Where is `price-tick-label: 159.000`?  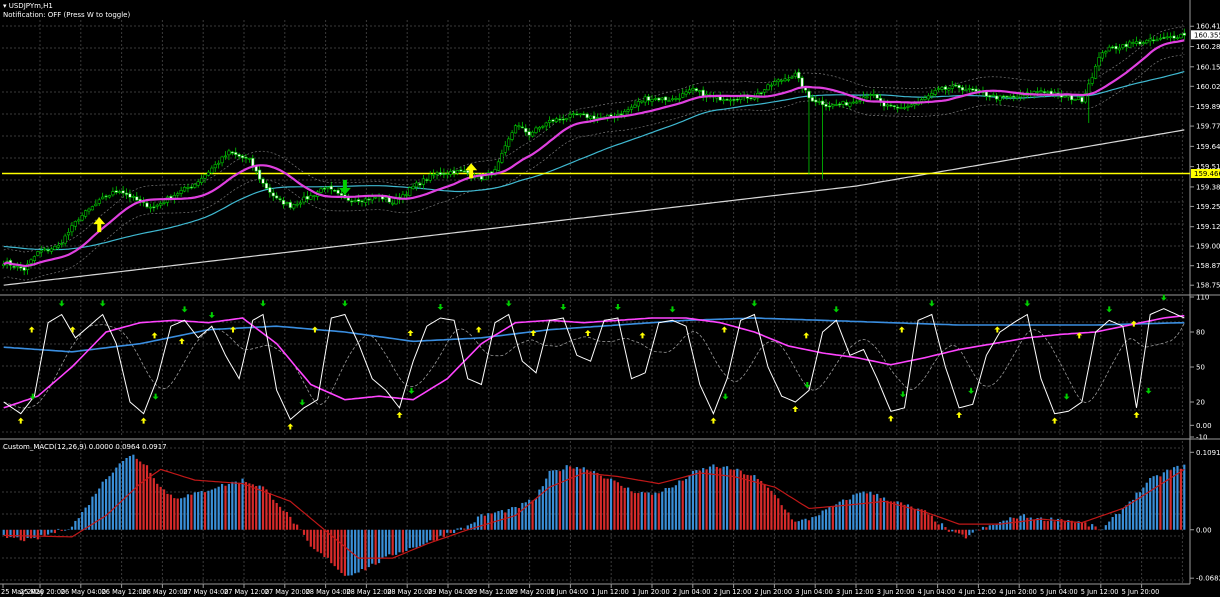 price-tick-label: 159.000 is located at coordinates (1208, 247).